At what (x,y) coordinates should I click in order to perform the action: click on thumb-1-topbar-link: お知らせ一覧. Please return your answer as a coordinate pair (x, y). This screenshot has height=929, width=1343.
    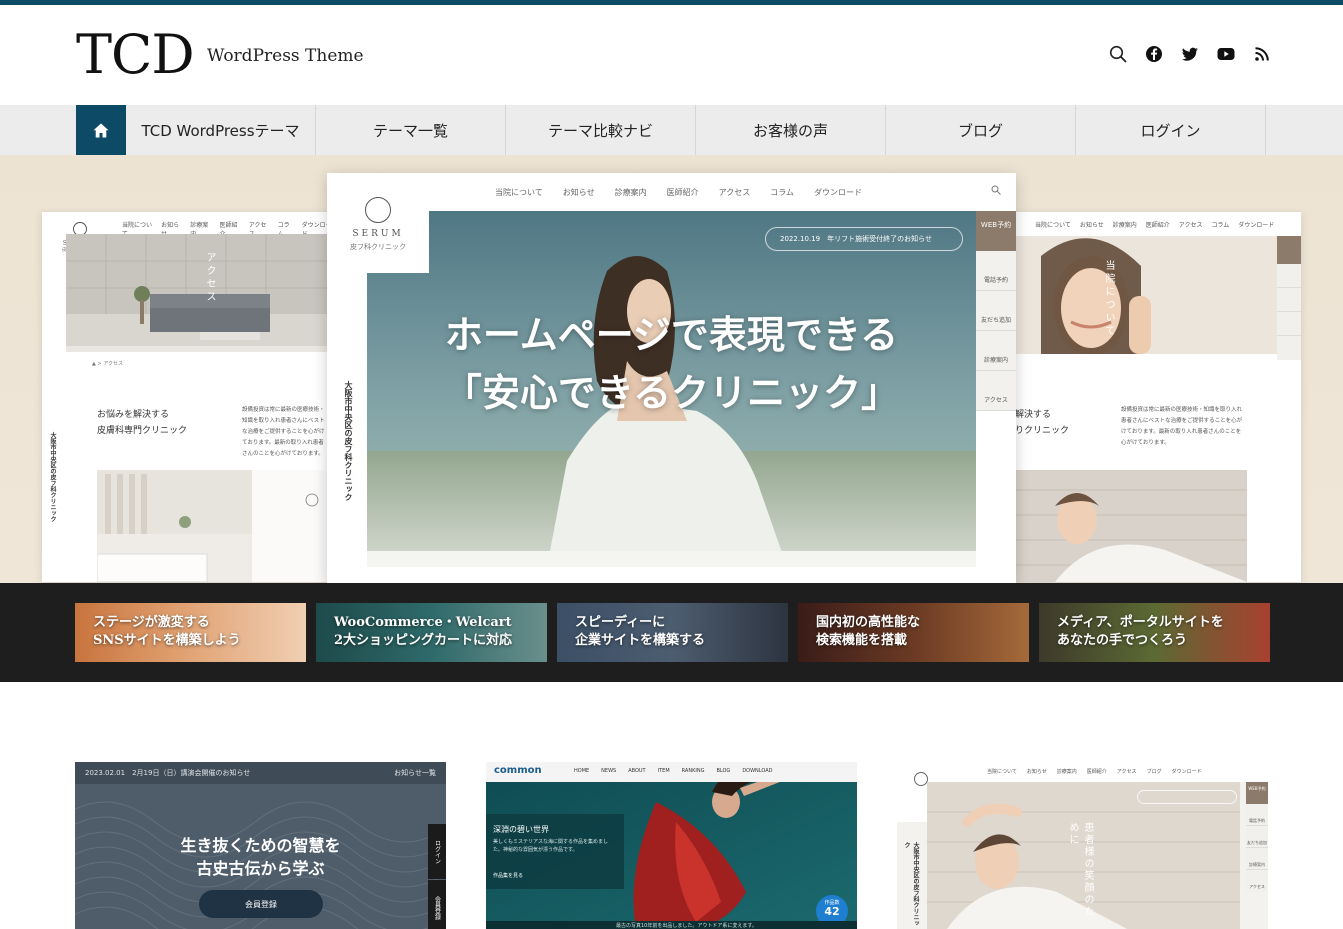
    Looking at the image, I should click on (415, 773).